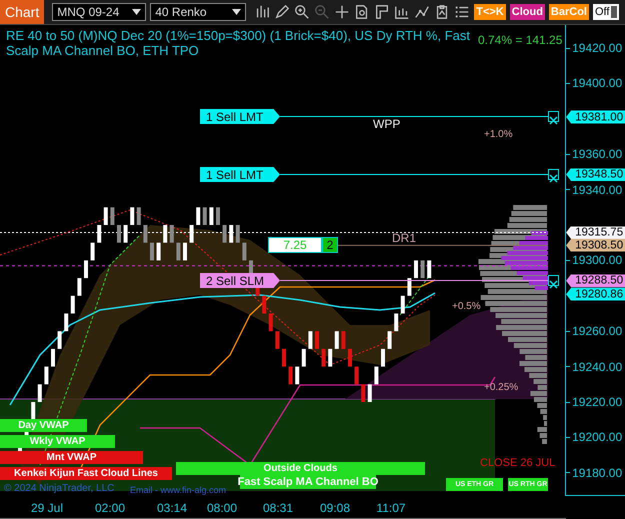 The width and height of the screenshot is (625, 519). What do you see at coordinates (501, 387) in the screenshot?
I see `level-label: +0.25%` at bounding box center [501, 387].